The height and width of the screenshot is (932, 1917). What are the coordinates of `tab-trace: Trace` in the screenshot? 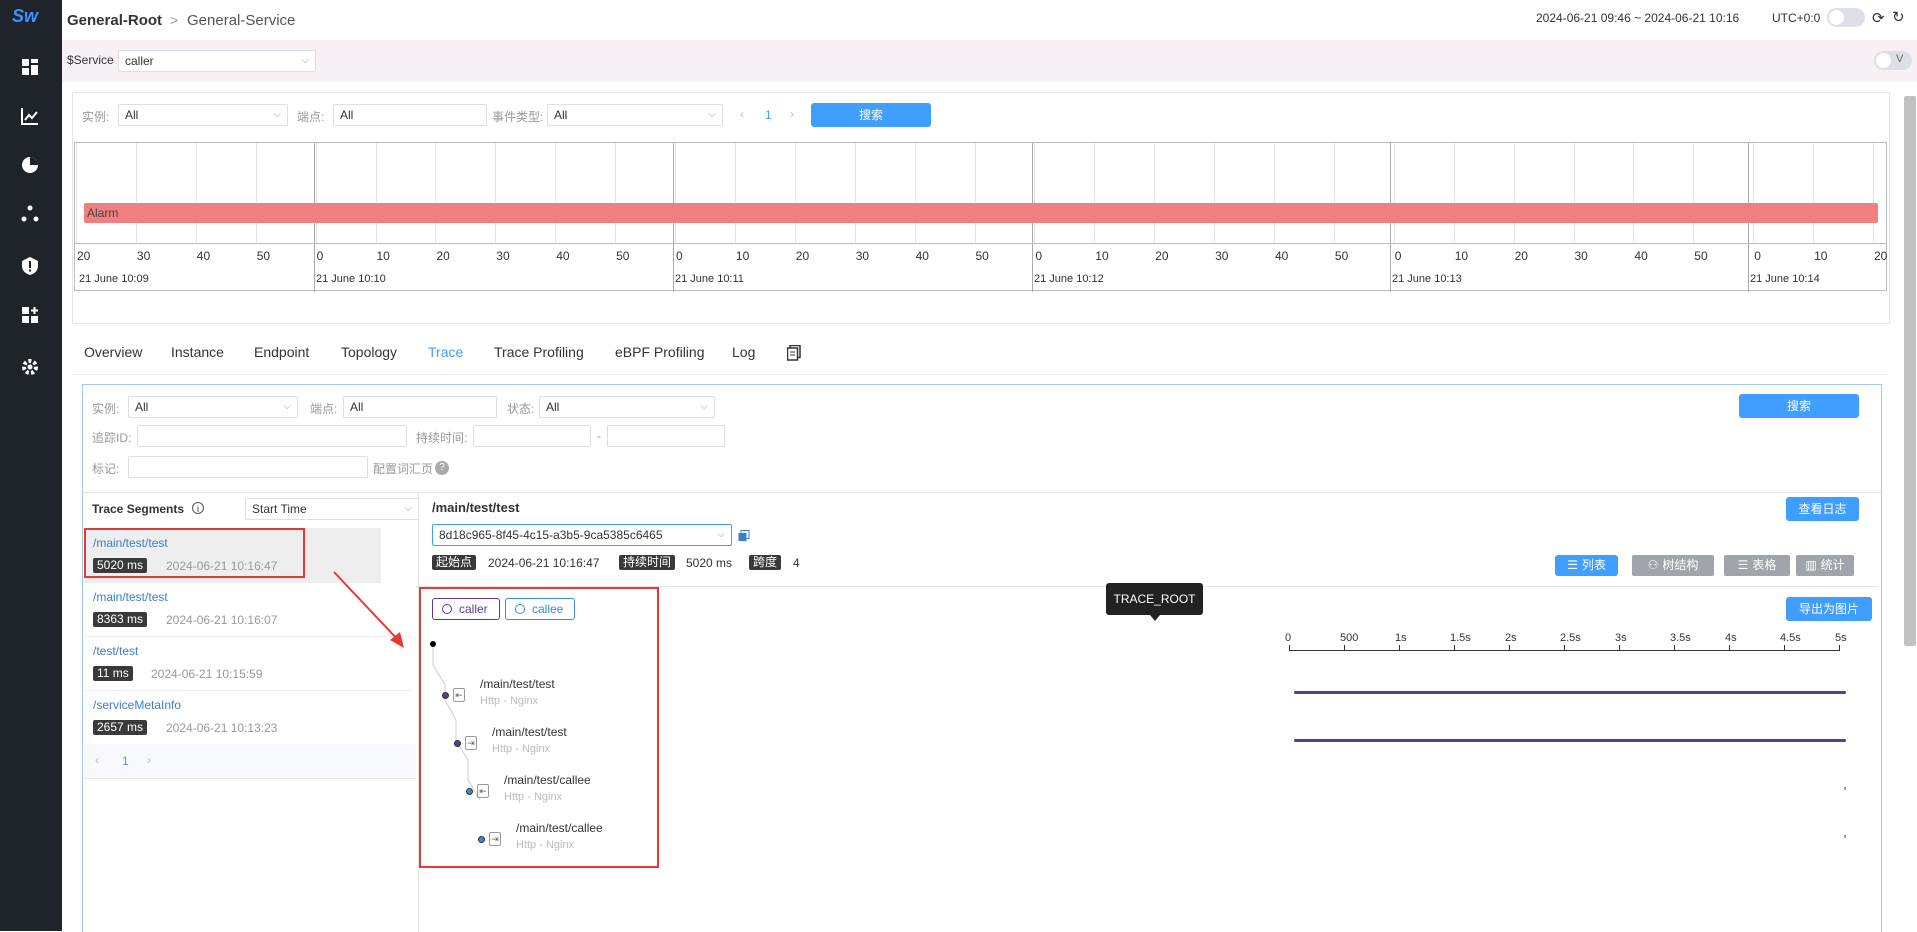 It's located at (445, 352).